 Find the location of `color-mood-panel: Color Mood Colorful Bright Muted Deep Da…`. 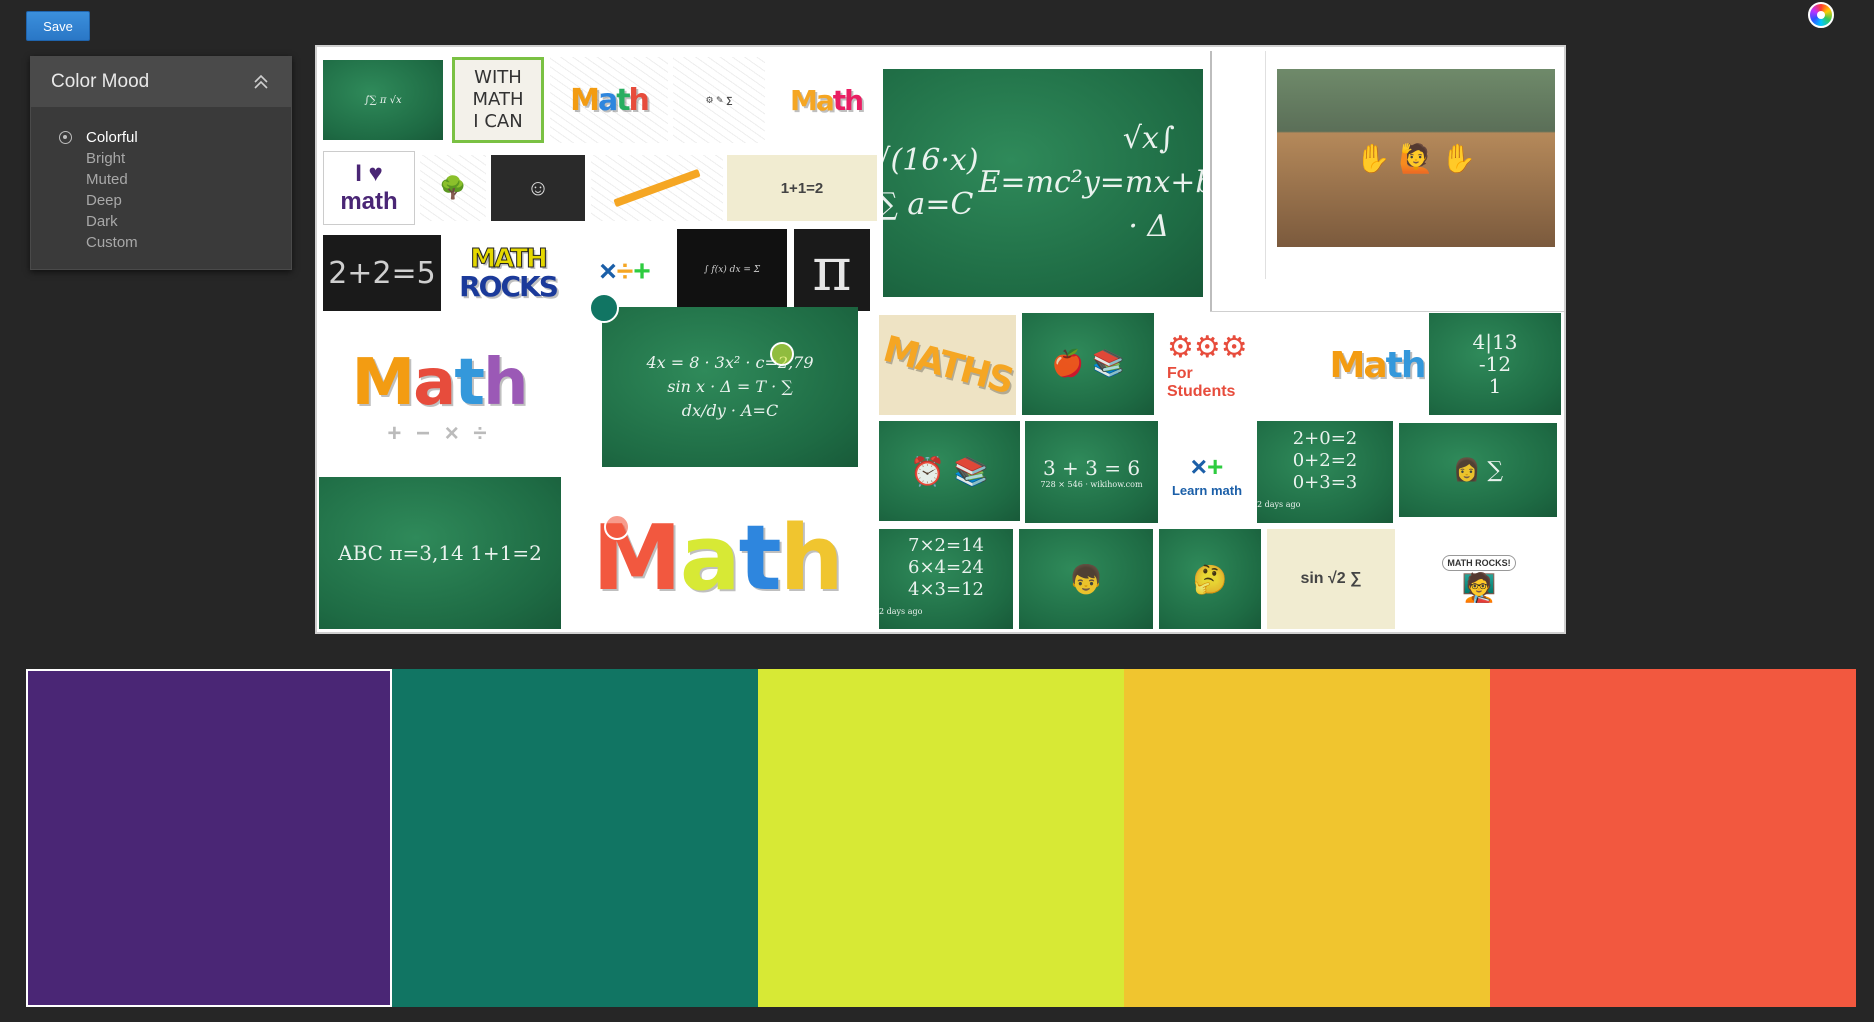

color-mood-panel: Color Mood Colorful Bright Muted Deep Da… is located at coordinates (161, 163).